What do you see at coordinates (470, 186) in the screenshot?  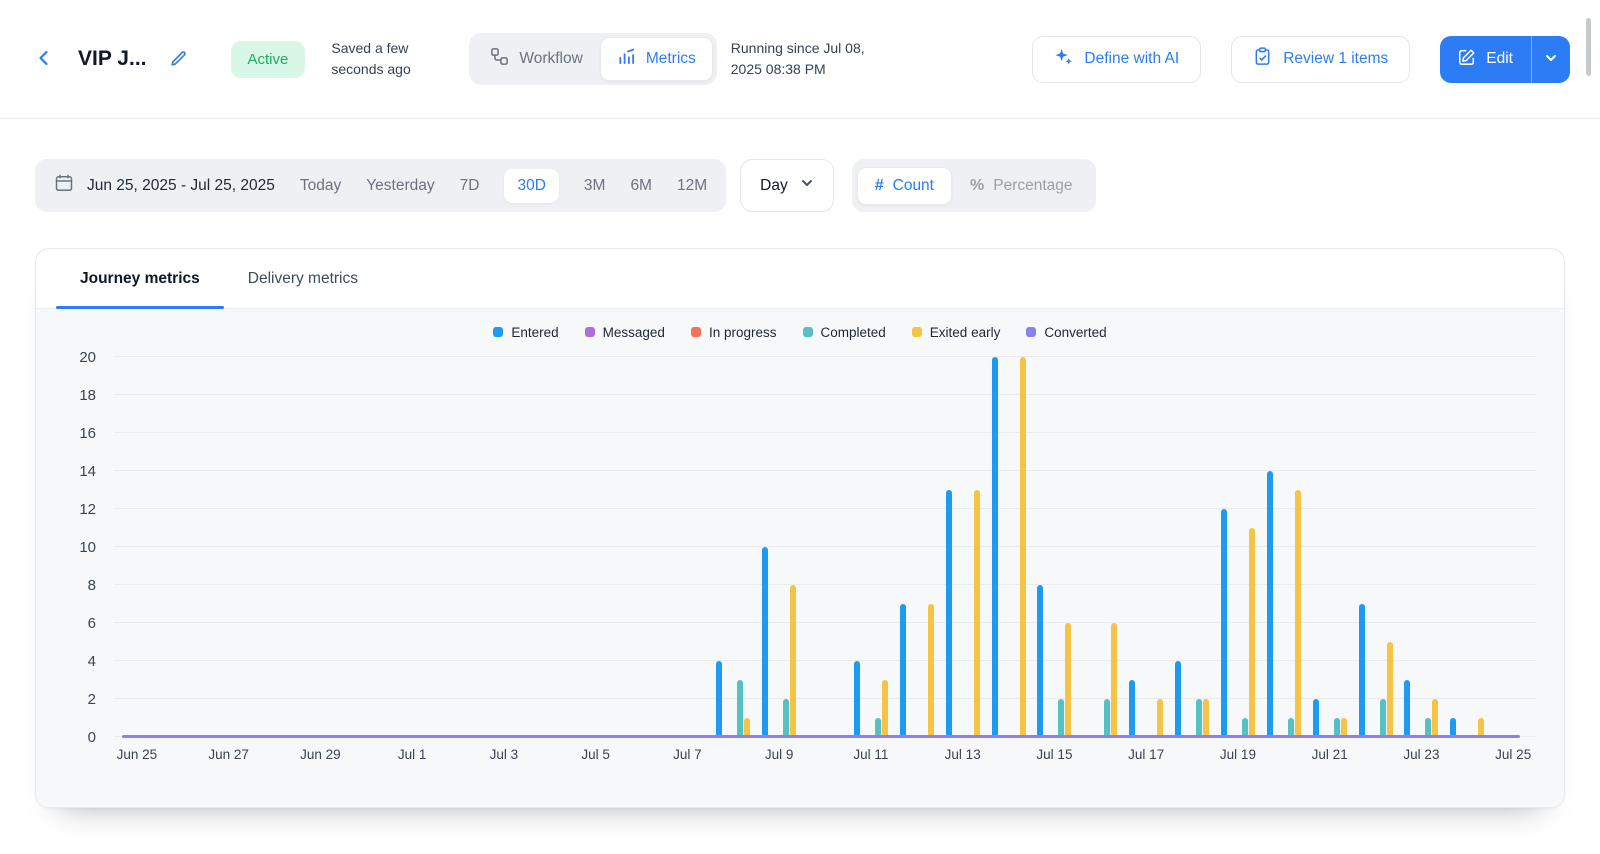 I see `preset-7d: 7D` at bounding box center [470, 186].